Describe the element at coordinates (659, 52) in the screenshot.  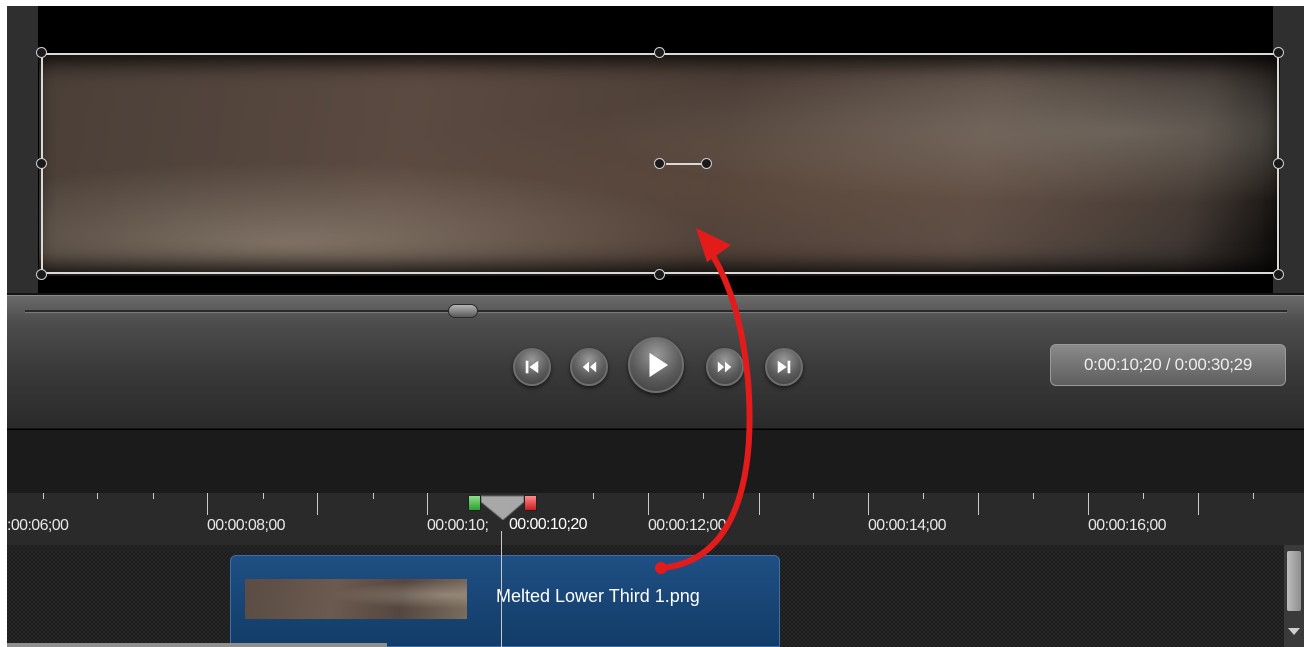
I see `resize-handle-top` at that location.